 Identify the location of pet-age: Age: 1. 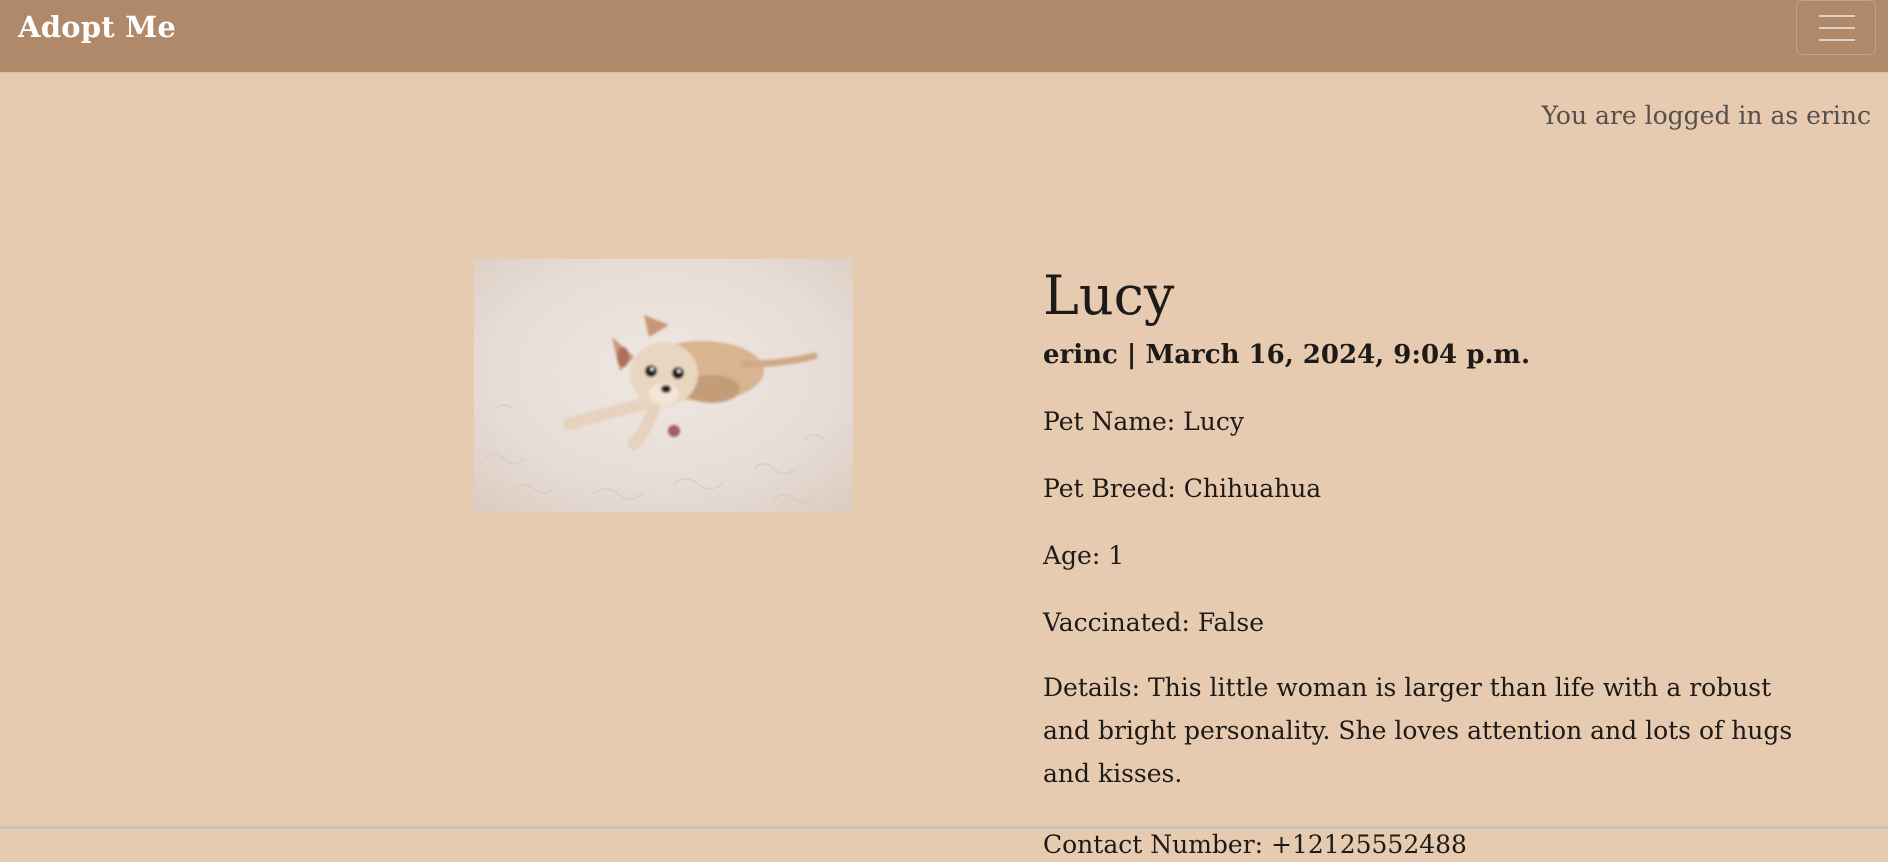
(1084, 555).